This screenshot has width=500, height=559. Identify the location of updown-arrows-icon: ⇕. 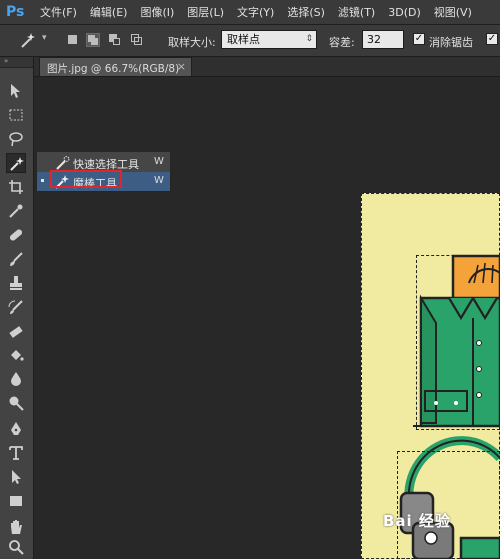
(309, 39).